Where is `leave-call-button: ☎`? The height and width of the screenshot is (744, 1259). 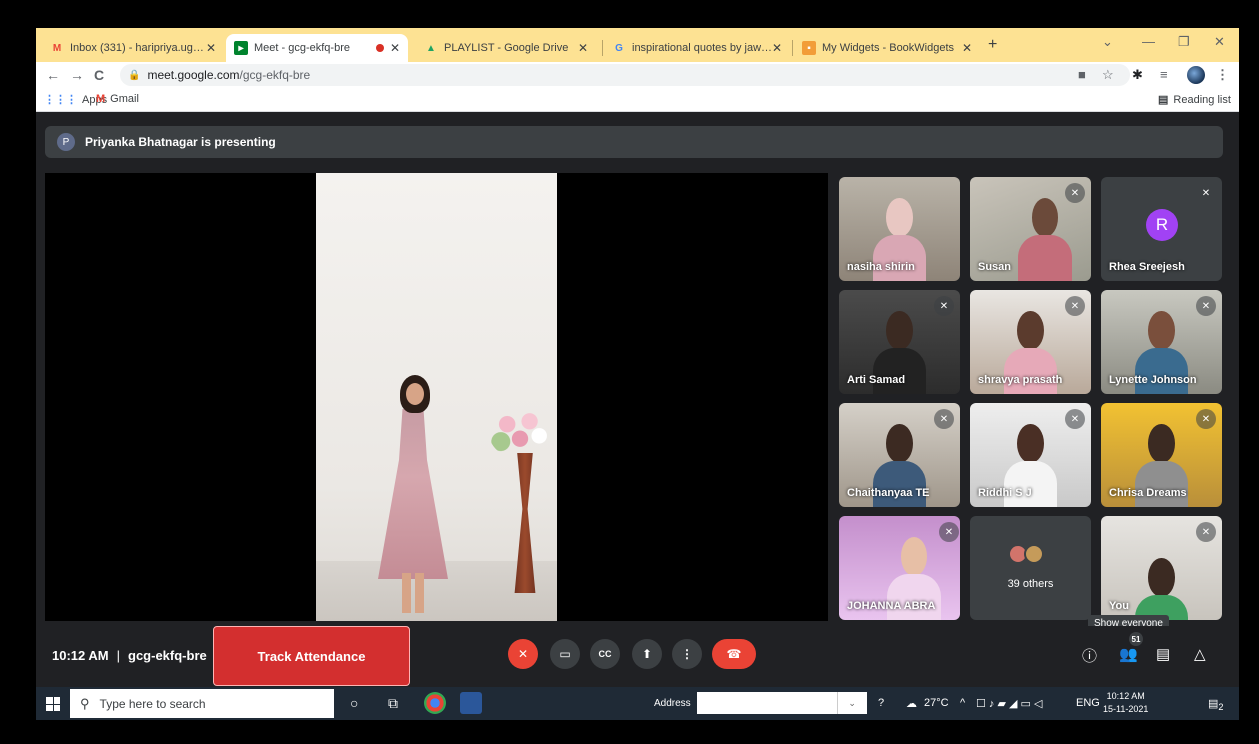 leave-call-button: ☎ is located at coordinates (734, 654).